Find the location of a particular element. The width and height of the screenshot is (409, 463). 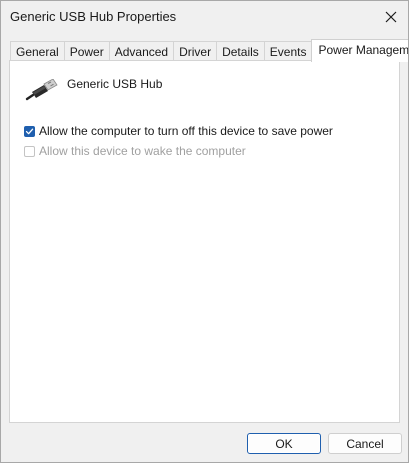

tab-power: Power is located at coordinates (86, 51).